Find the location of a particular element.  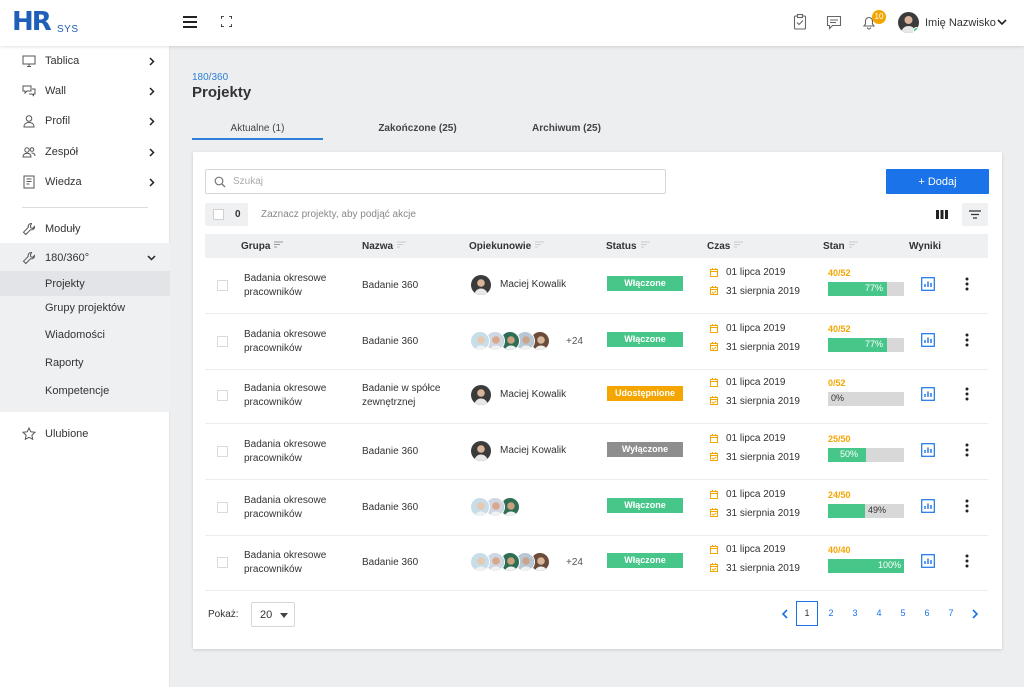

page-size-select: 20 is located at coordinates (273, 614).